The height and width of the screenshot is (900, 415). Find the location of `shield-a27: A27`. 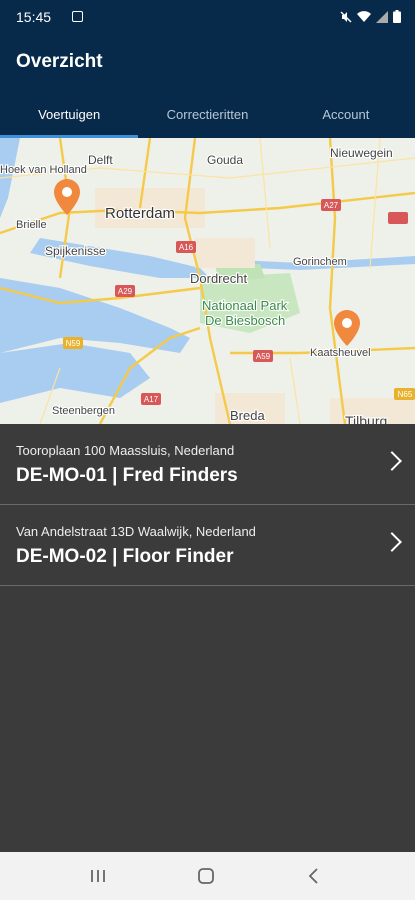

shield-a27: A27 is located at coordinates (331, 205).